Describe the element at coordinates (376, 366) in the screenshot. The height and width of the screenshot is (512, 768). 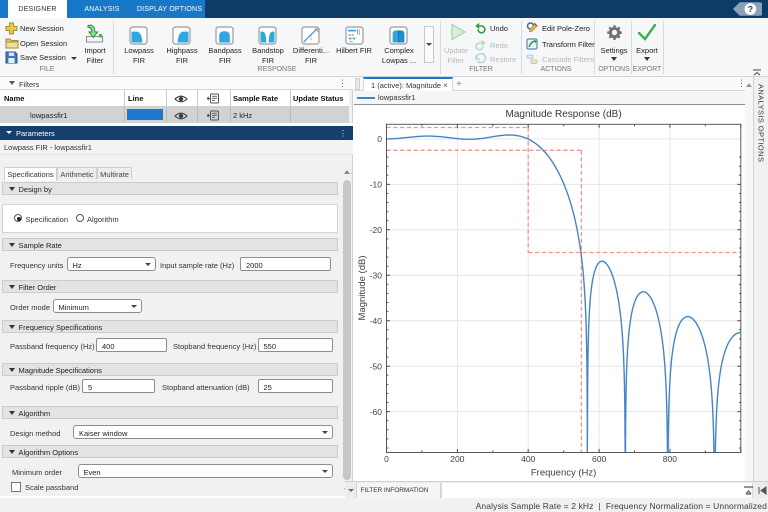
I see `svg-text: -50` at that location.